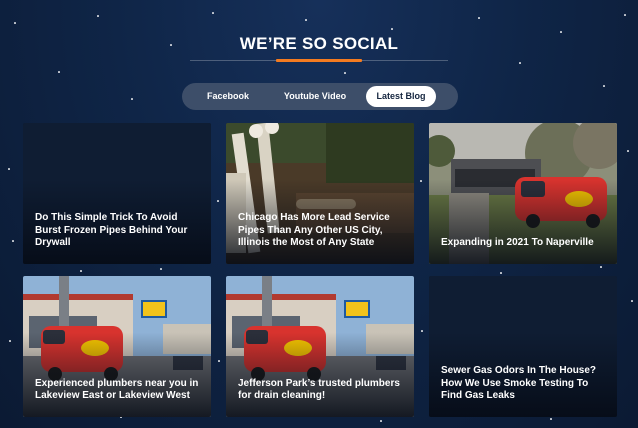 Image resolution: width=638 pixels, height=428 pixels. Describe the element at coordinates (319, 60) in the screenshot. I see `title-accent-bar` at that location.